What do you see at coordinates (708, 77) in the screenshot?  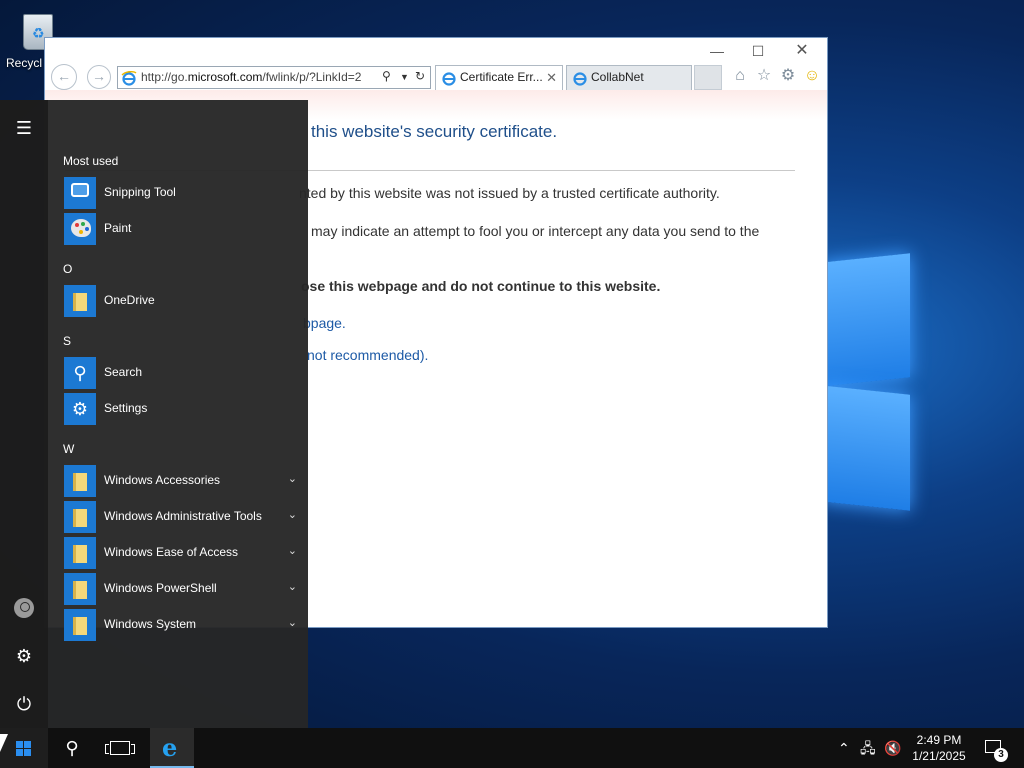 I see `new-tab-button` at bounding box center [708, 77].